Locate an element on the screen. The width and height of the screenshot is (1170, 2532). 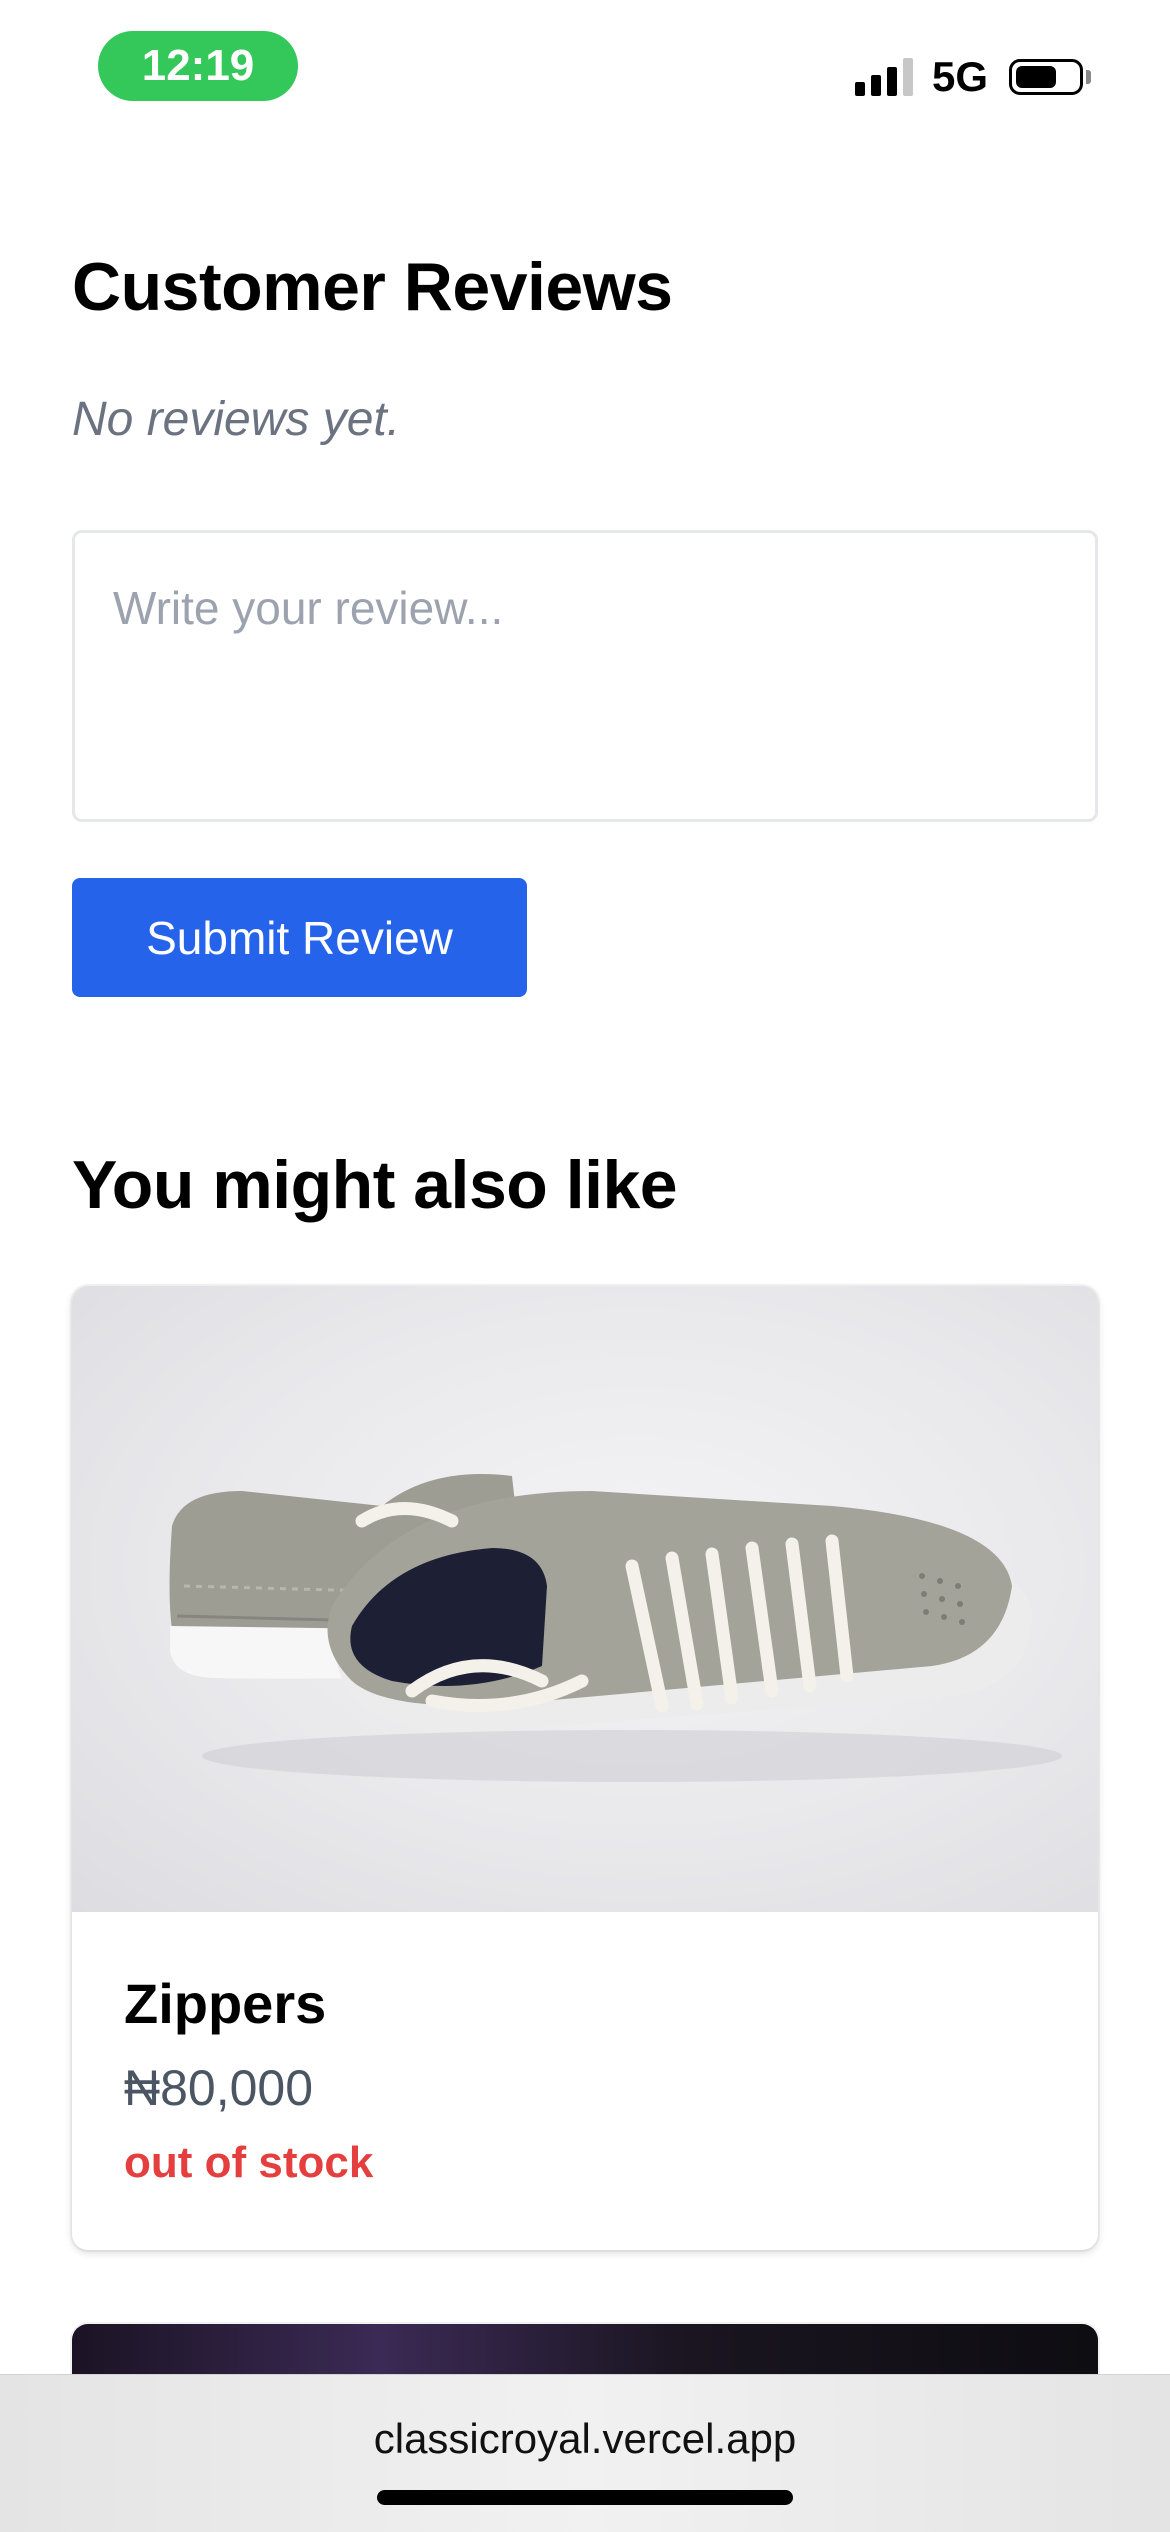
status-time: 12:19 is located at coordinates (198, 66).